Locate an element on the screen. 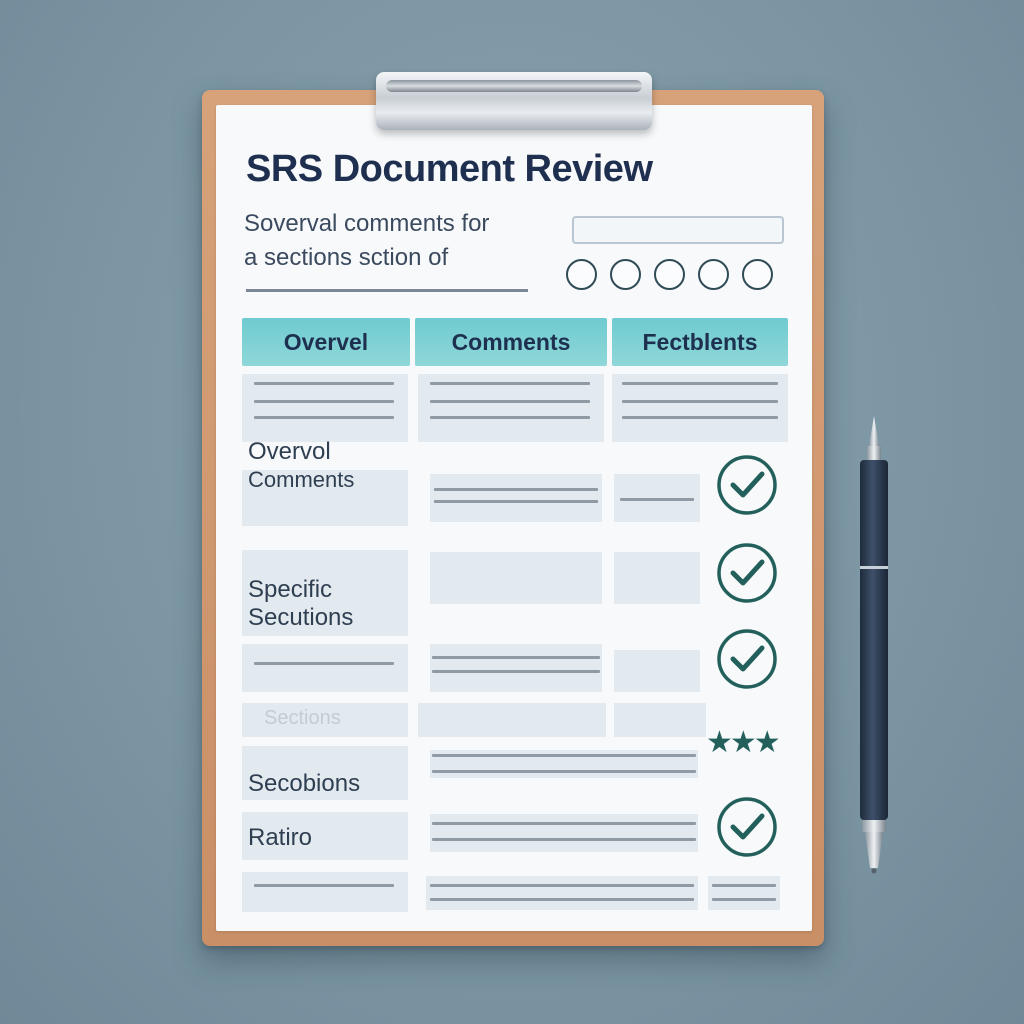 The height and width of the screenshot is (1024, 1024). row-label-sections: Secobions is located at coordinates (304, 783).